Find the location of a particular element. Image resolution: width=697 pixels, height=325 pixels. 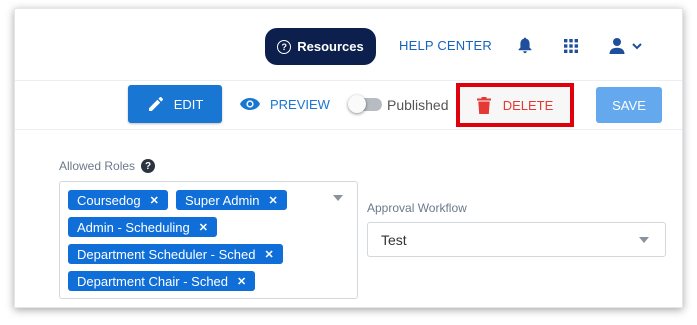

role-chip-label: Admin - Scheduling is located at coordinates (133, 227).